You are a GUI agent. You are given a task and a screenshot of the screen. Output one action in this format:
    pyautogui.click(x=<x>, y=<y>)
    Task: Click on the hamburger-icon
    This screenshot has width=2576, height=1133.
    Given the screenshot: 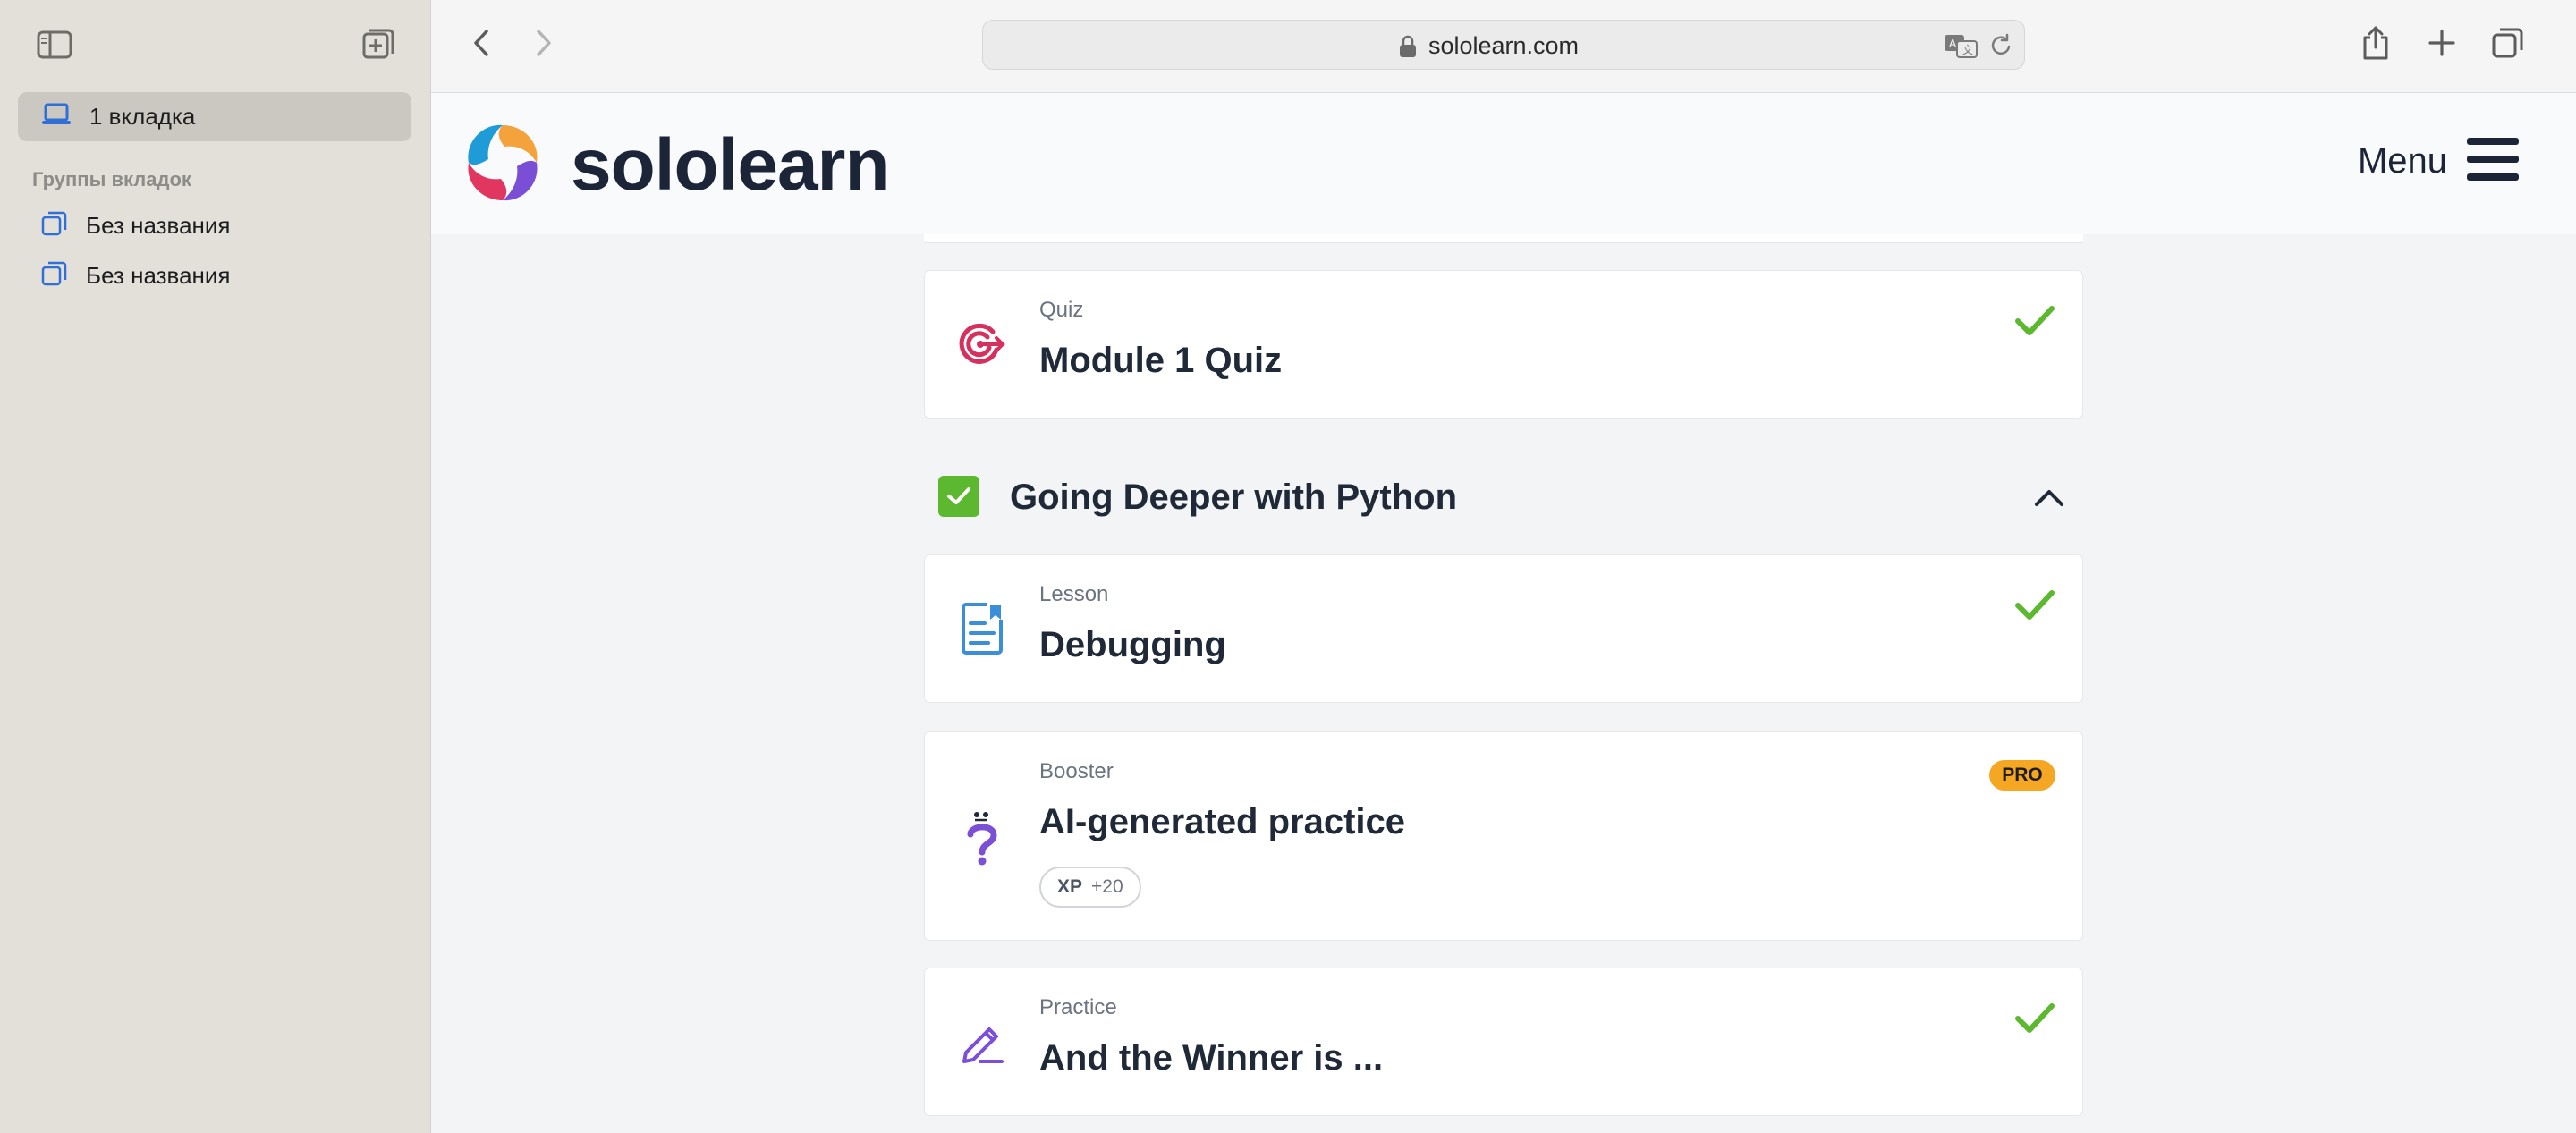 What is the action you would take?
    pyautogui.click(x=2493, y=161)
    